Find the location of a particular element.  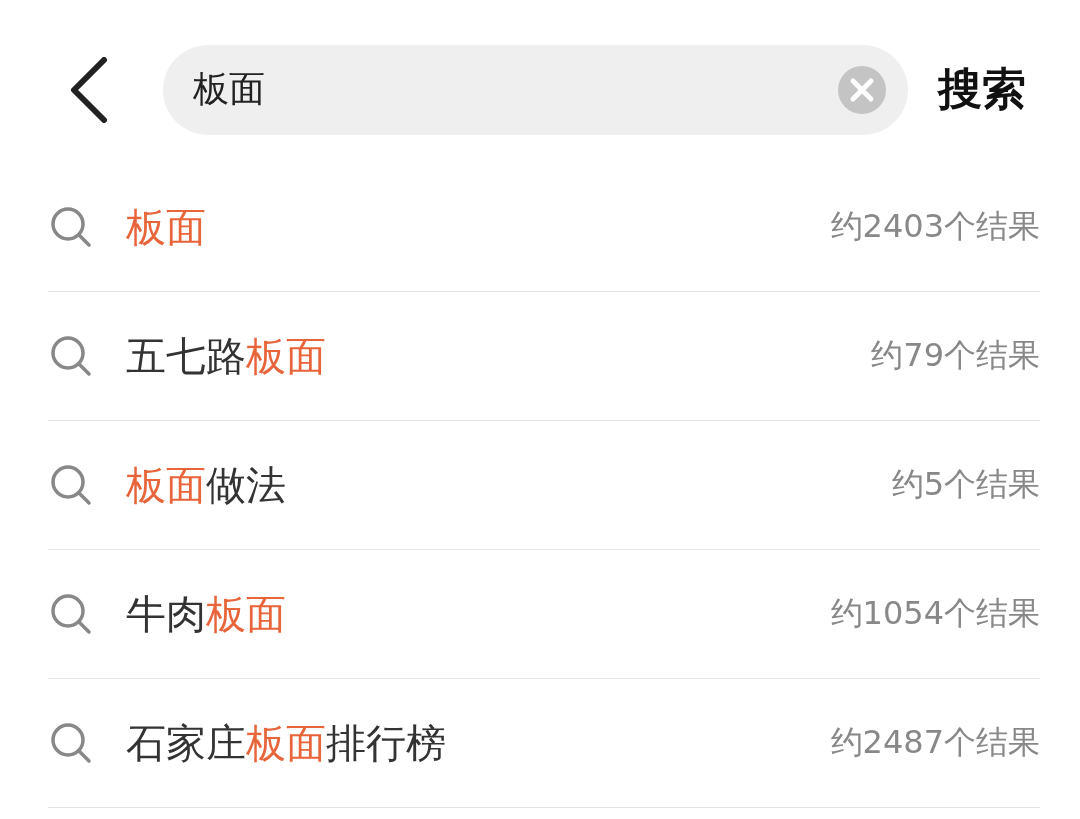

result-count: 约5个结果 is located at coordinates (965, 484).